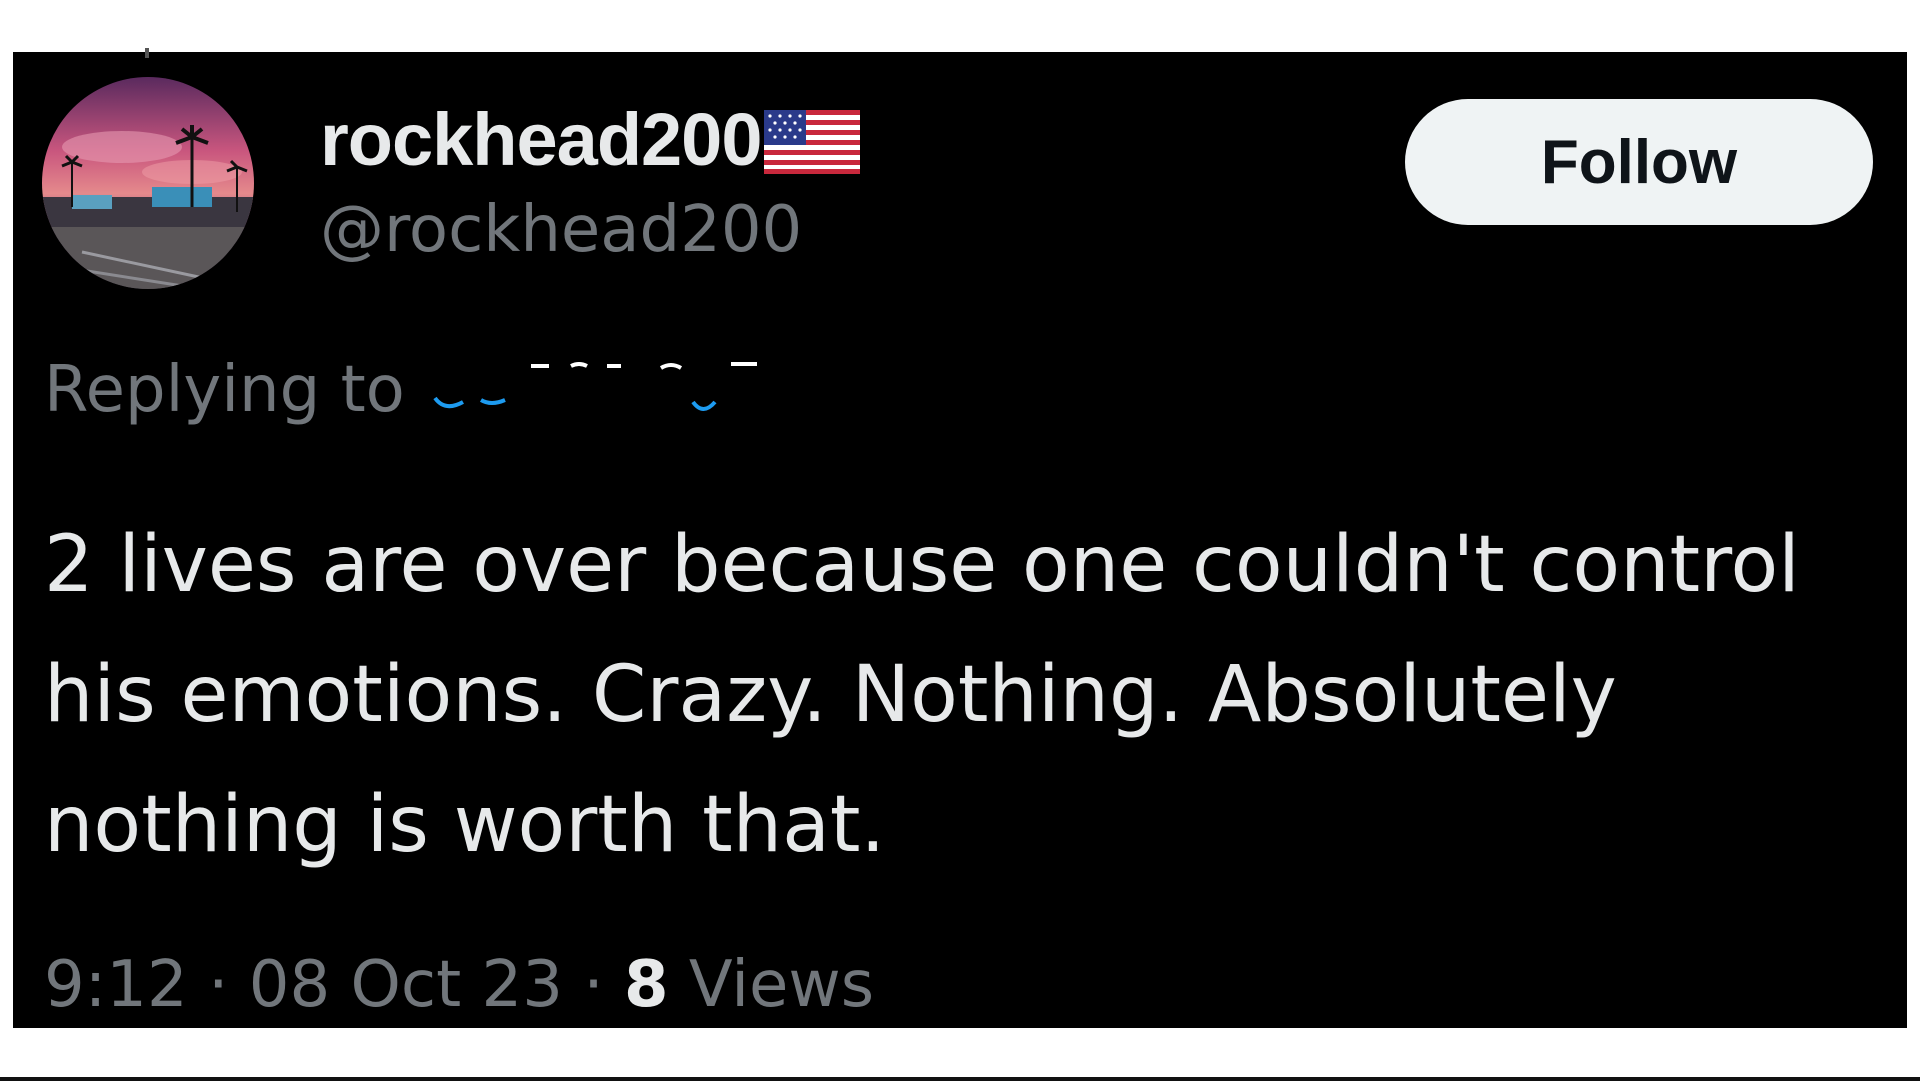  What do you see at coordinates (407, 390) in the screenshot?
I see `replying-to: Replying to` at bounding box center [407, 390].